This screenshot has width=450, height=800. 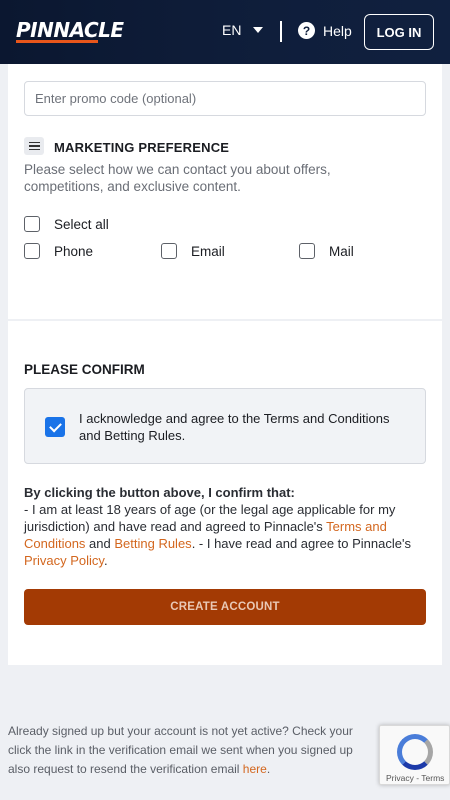 I want to click on create-account-button: CREATE ACCOUNT, so click(x=225, y=607).